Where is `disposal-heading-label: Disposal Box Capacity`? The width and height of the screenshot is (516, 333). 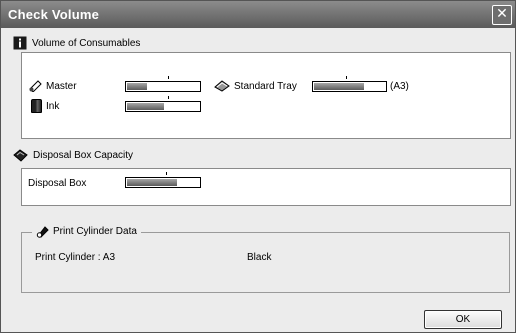
disposal-heading-label: Disposal Box Capacity is located at coordinates (83, 155).